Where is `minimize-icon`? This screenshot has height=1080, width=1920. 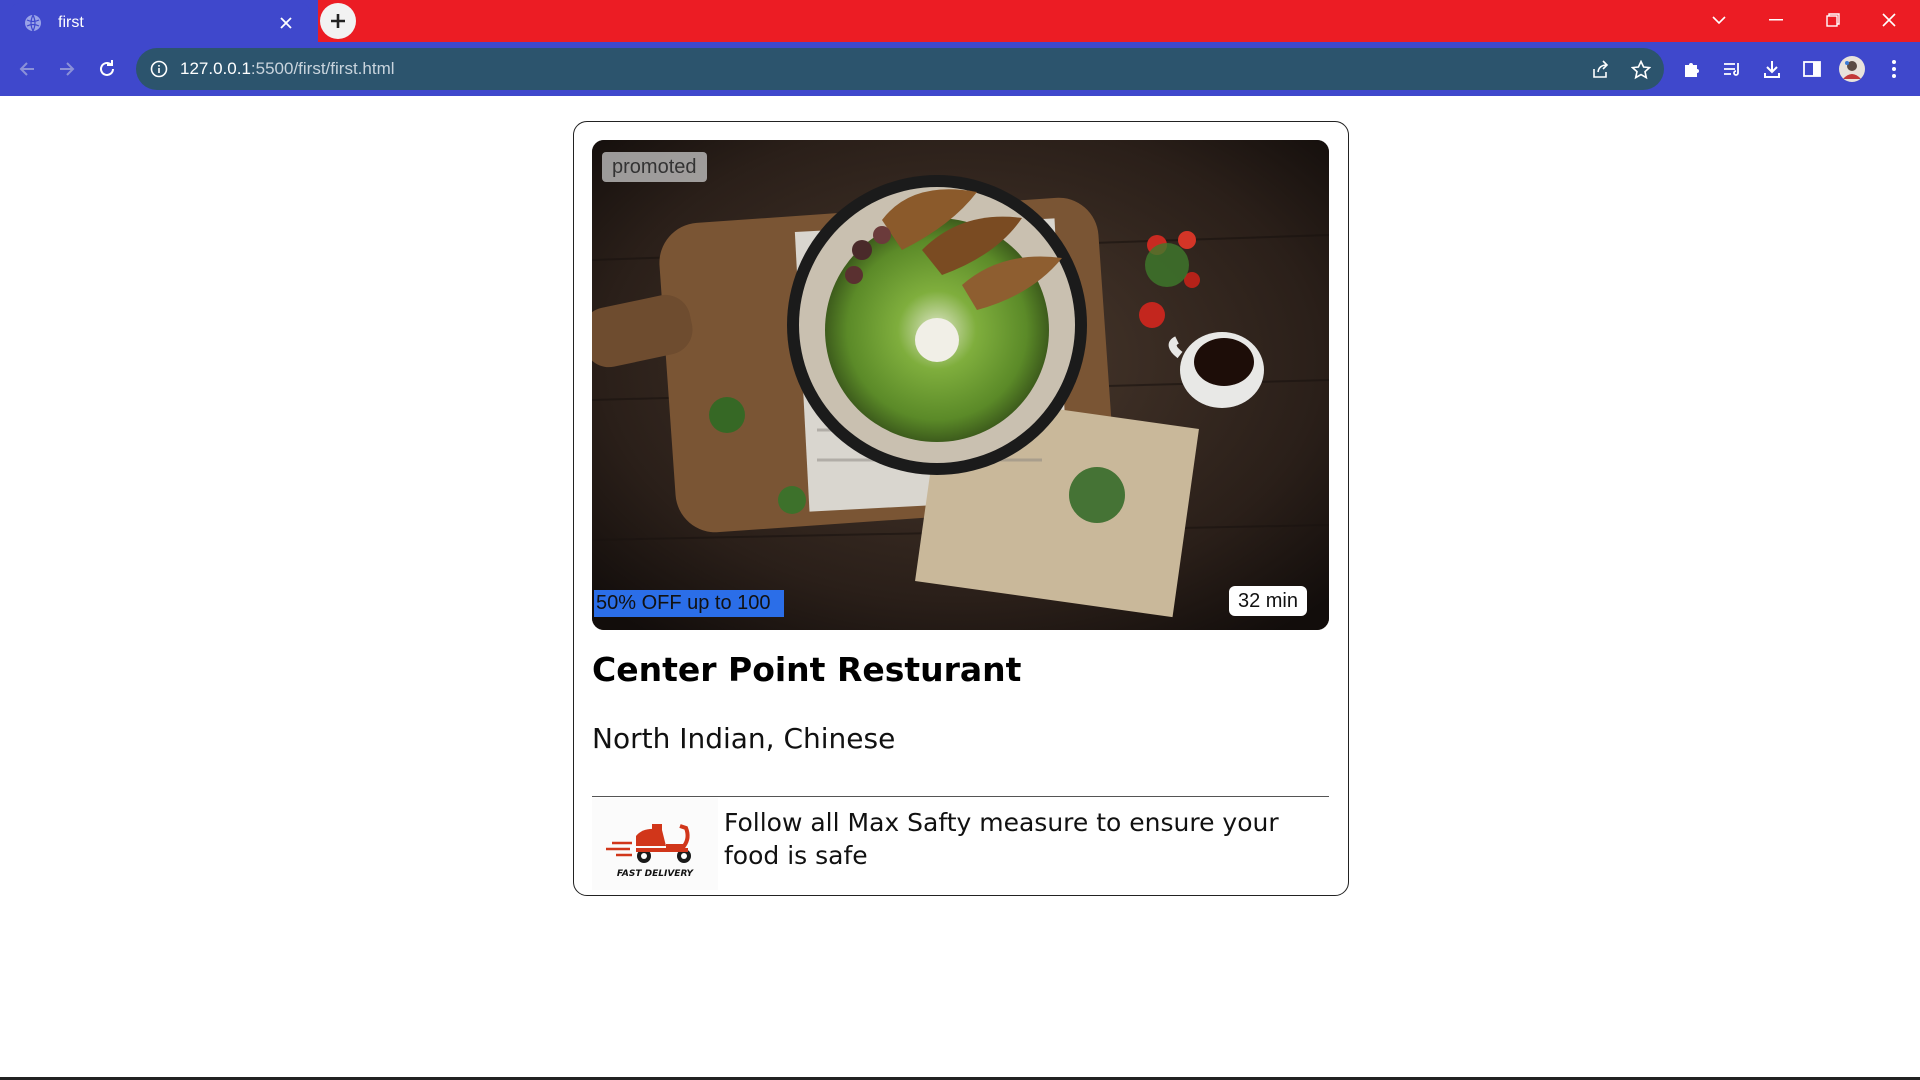
minimize-icon is located at coordinates (1776, 20).